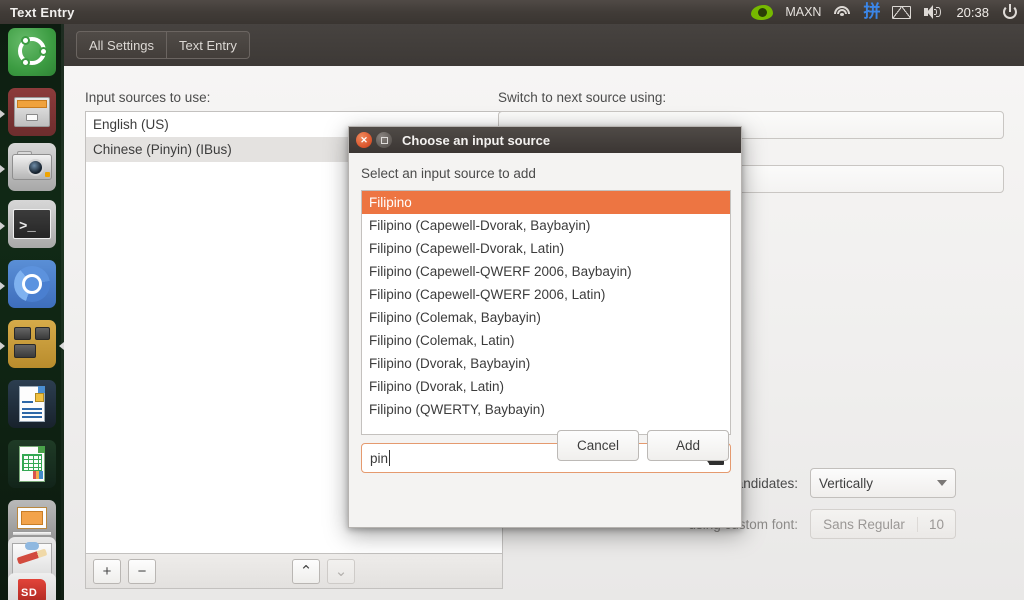 The image size is (1024, 600). Describe the element at coordinates (32, 312) in the screenshot. I see `unity-launcher: >_ SD` at that location.